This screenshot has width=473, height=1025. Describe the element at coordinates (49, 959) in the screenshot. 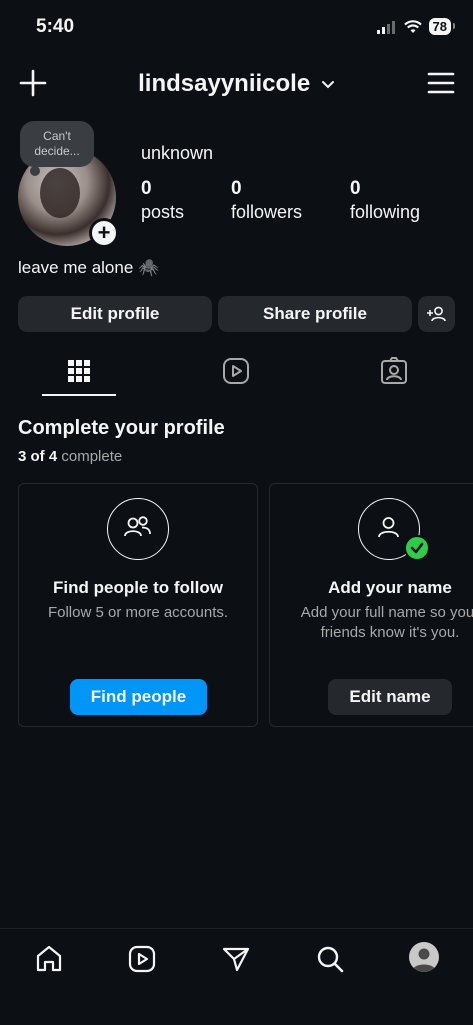

I see `home-icon` at that location.